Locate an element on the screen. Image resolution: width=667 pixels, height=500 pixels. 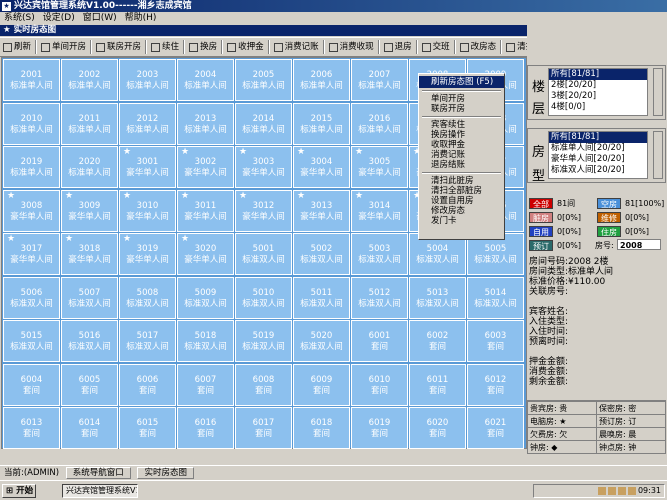
toolbar-button: 退房 is located at coordinates (398, 47).